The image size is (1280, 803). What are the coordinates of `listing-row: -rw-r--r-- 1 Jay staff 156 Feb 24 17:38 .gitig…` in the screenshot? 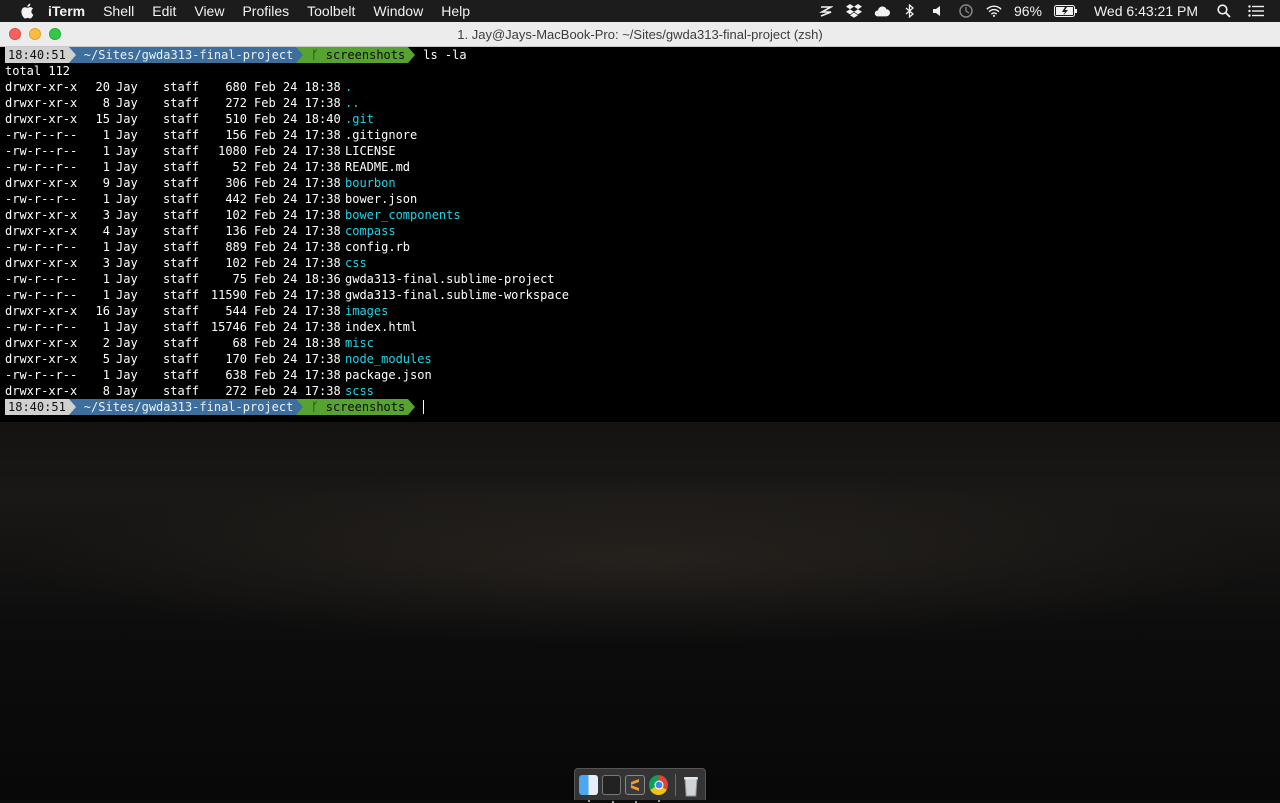 It's located at (642, 135).